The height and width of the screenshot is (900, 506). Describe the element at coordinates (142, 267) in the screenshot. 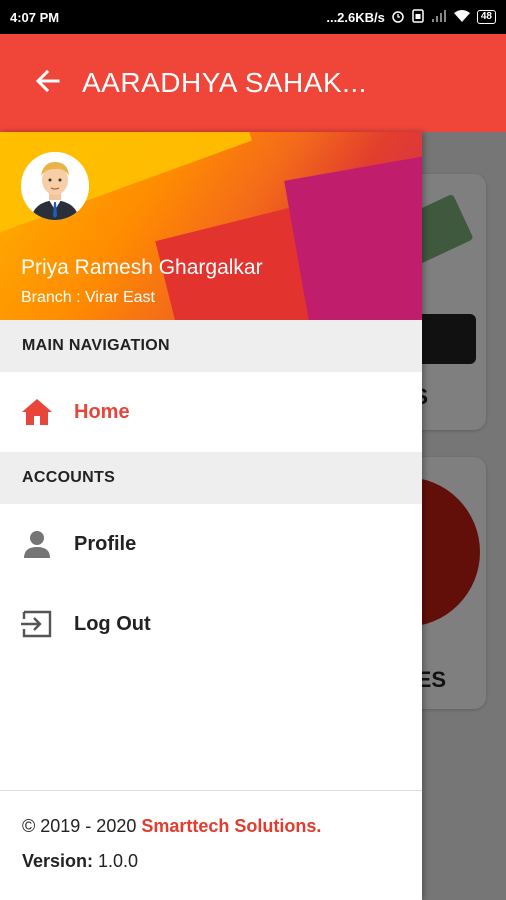

I see `user-name: Priya Ramesh Ghargalkar` at that location.